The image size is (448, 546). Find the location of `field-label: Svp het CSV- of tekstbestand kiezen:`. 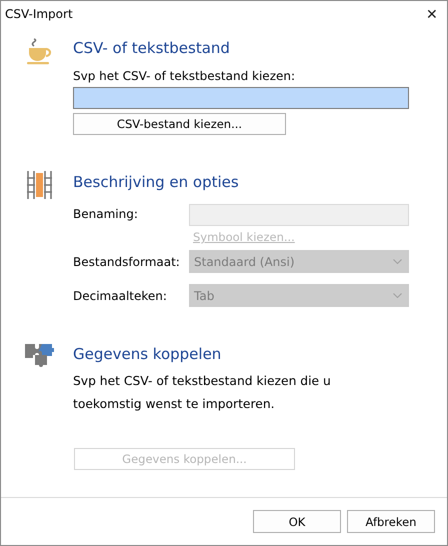

field-label: Svp het CSV- of tekstbestand kiezen: is located at coordinates (184, 76).